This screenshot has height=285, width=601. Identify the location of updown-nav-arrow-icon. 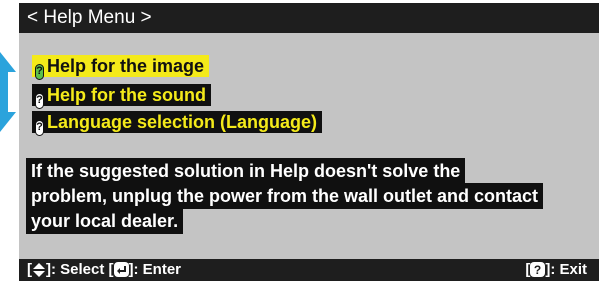
(8, 92).